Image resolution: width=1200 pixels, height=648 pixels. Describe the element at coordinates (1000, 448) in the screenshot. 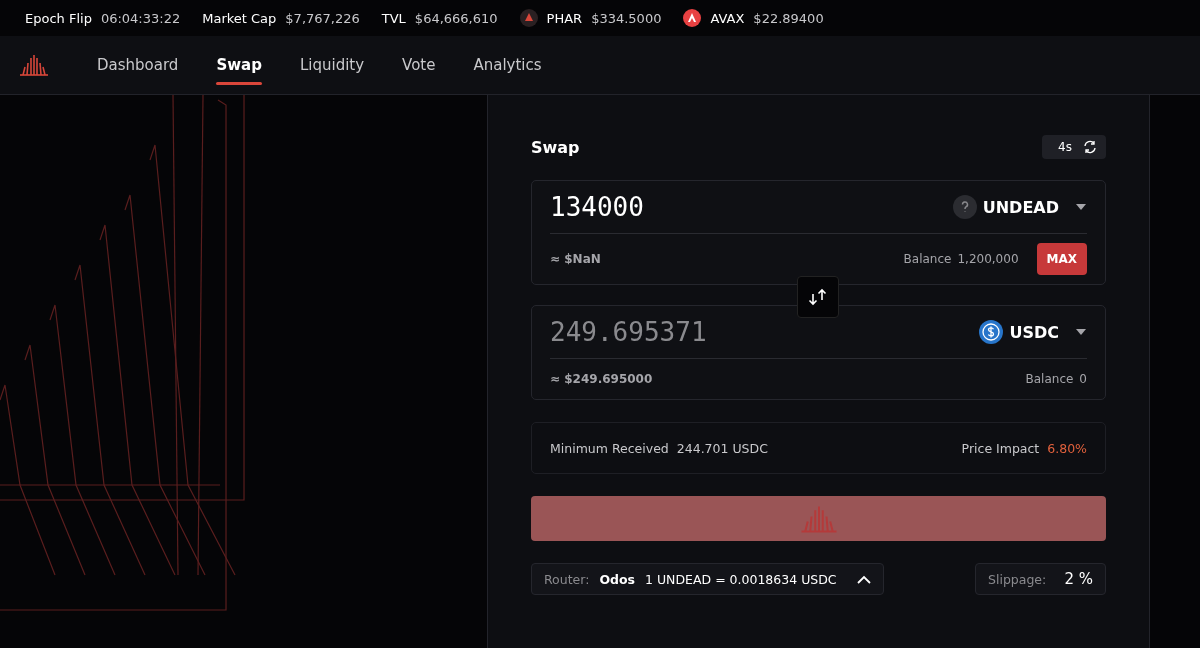

I see `price-impact-label: Price Impact` at that location.